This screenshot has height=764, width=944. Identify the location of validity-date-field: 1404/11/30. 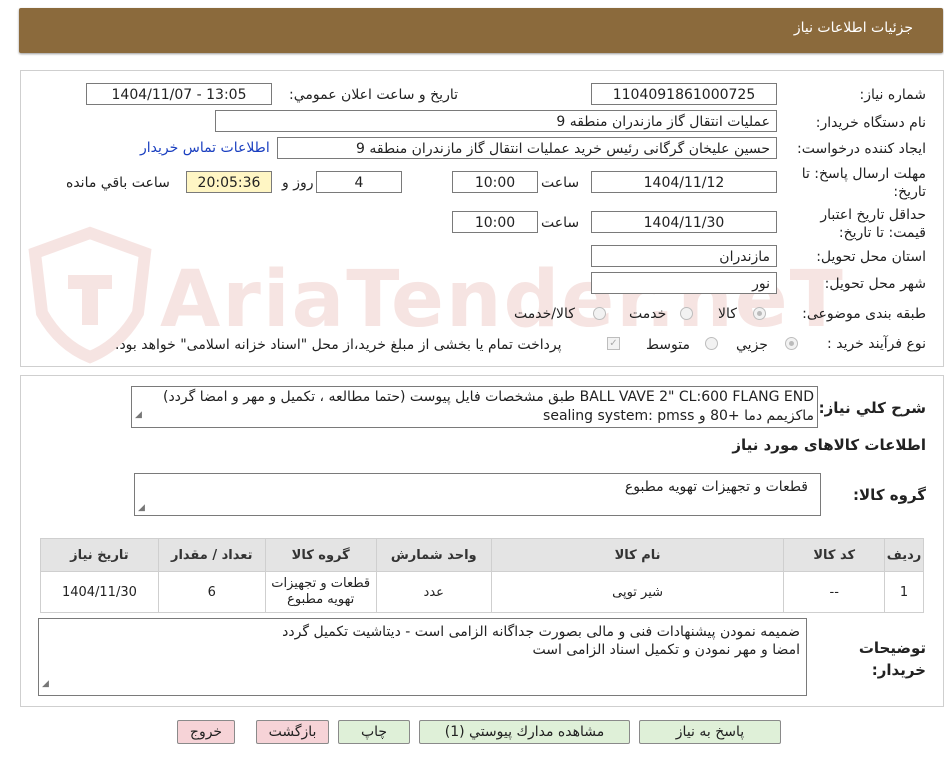
(684, 222).